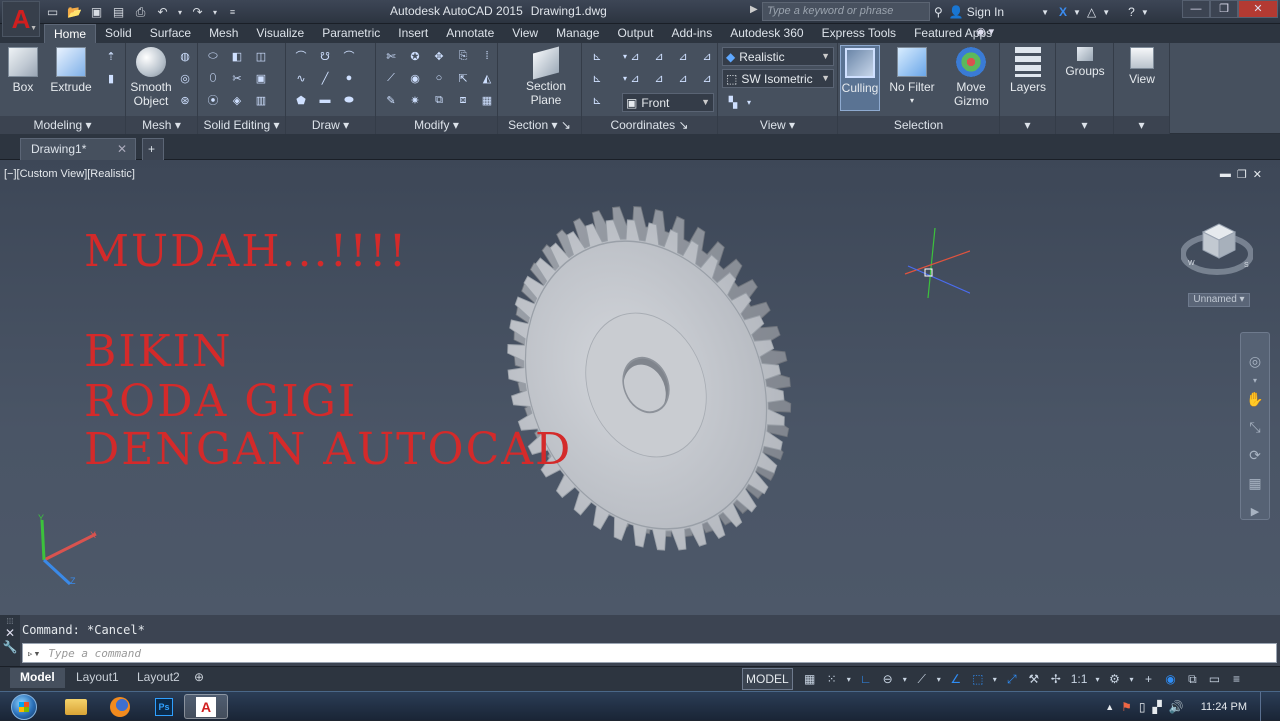 This screenshot has height=721, width=1280. What do you see at coordinates (439, 56) in the screenshot?
I see `move-icon: ✥` at bounding box center [439, 56].